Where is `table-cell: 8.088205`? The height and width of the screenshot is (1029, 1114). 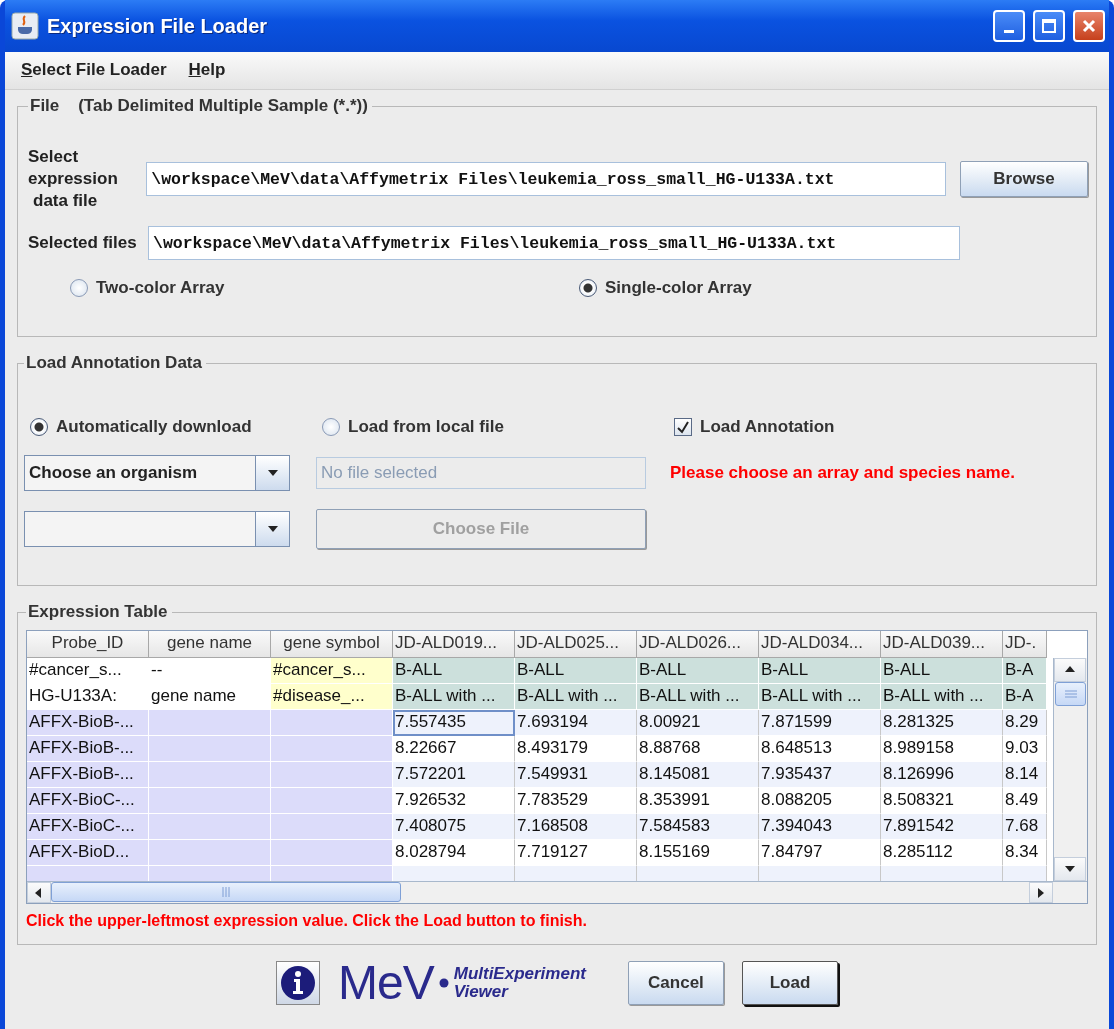 table-cell: 8.088205 is located at coordinates (820, 801).